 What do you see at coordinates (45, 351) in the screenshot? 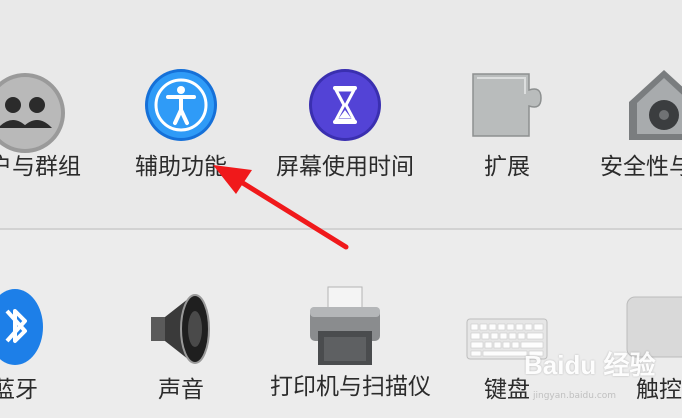
I see `pref-bluetooth: 蓝牙` at bounding box center [45, 351].